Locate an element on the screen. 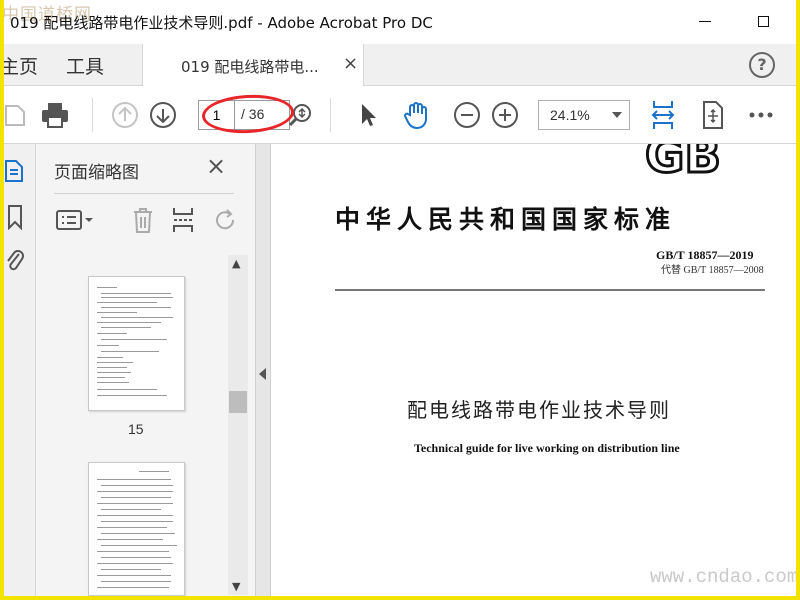 The width and height of the screenshot is (800, 600). panel-title: 页面缩略图 is located at coordinates (96, 173).